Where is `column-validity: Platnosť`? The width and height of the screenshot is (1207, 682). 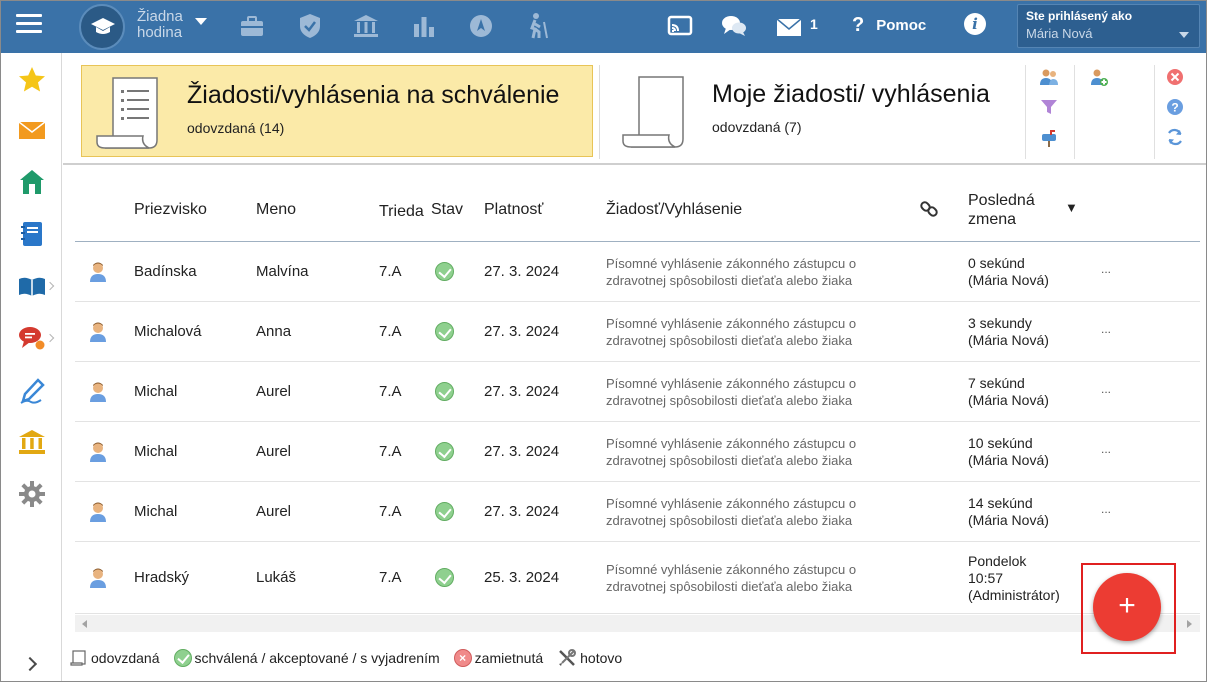 column-validity: Platnosť is located at coordinates (513, 210).